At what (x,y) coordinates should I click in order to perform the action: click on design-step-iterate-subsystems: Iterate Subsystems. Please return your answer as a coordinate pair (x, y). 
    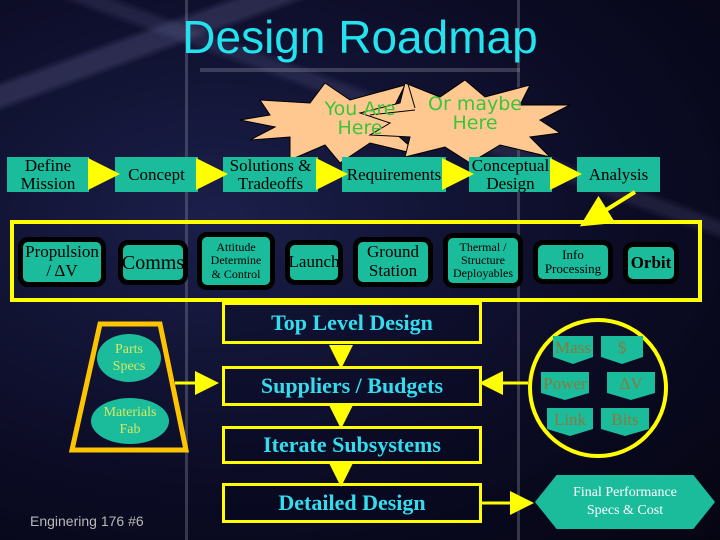
    Looking at the image, I should click on (352, 445).